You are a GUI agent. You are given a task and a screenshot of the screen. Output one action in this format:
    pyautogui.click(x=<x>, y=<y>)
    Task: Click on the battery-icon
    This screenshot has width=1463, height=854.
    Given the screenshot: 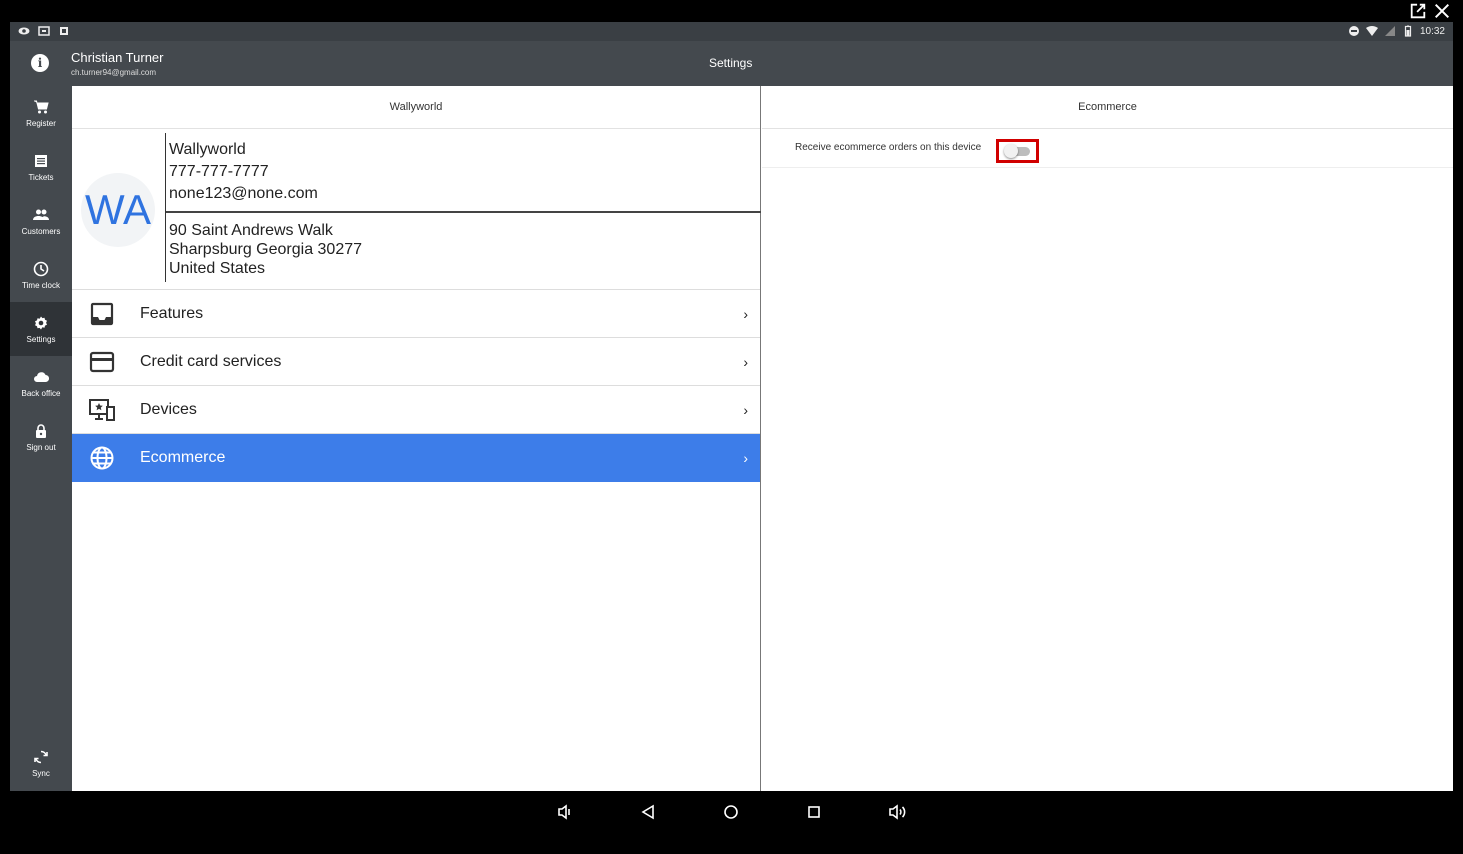 What is the action you would take?
    pyautogui.click(x=1408, y=31)
    